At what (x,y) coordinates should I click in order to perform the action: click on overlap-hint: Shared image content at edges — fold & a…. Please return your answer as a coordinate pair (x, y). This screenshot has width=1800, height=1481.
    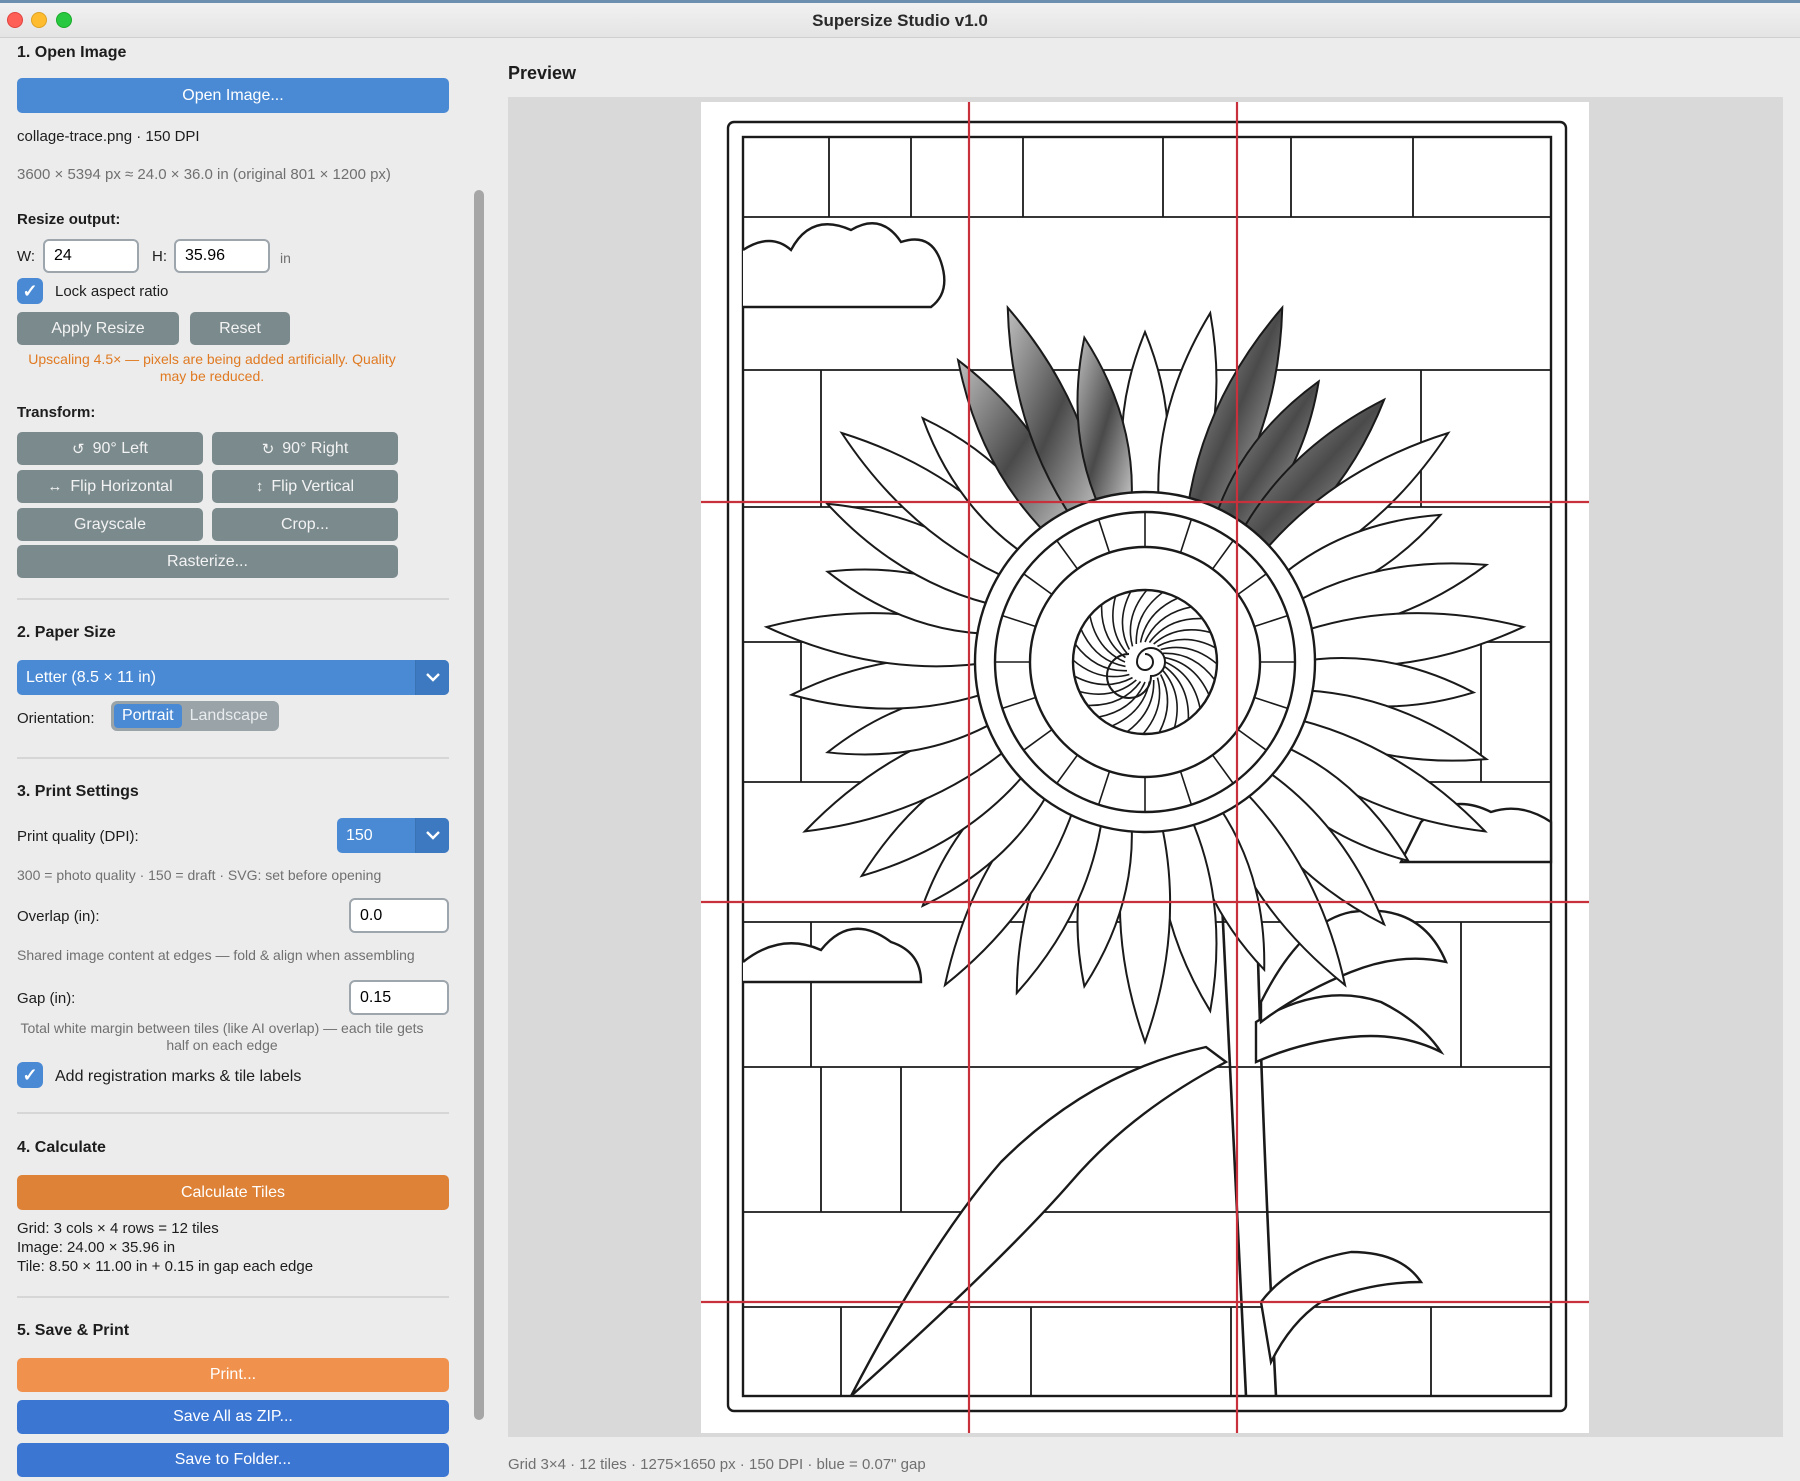
    Looking at the image, I should click on (216, 955).